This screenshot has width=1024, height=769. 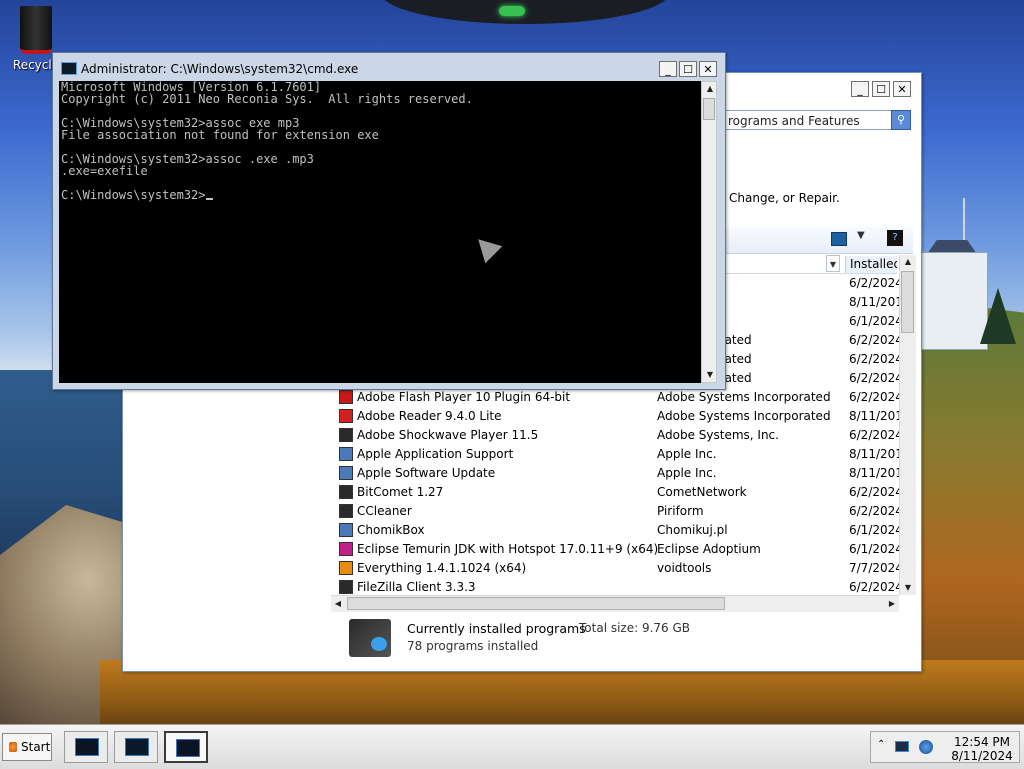 What do you see at coordinates (881, 89) in the screenshot?
I see `pf-maximize-button: ☐` at bounding box center [881, 89].